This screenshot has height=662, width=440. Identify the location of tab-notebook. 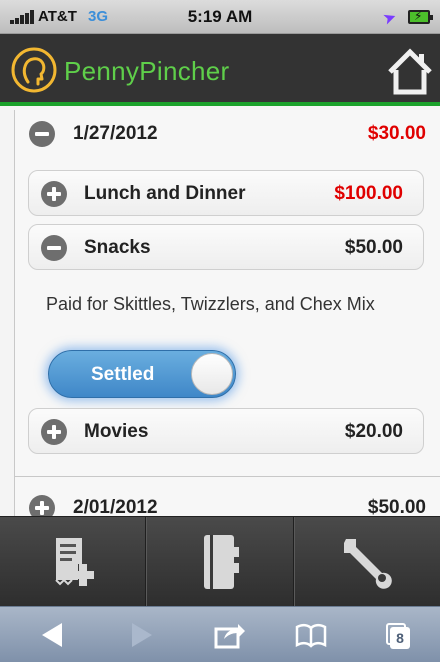
(220, 561).